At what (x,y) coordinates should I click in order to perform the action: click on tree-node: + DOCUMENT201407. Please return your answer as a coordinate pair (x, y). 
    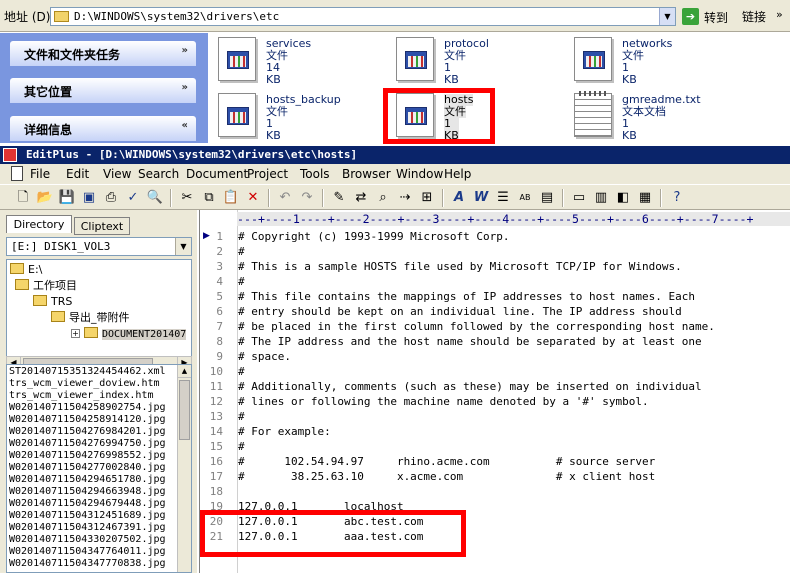
    Looking at the image, I should click on (129, 334).